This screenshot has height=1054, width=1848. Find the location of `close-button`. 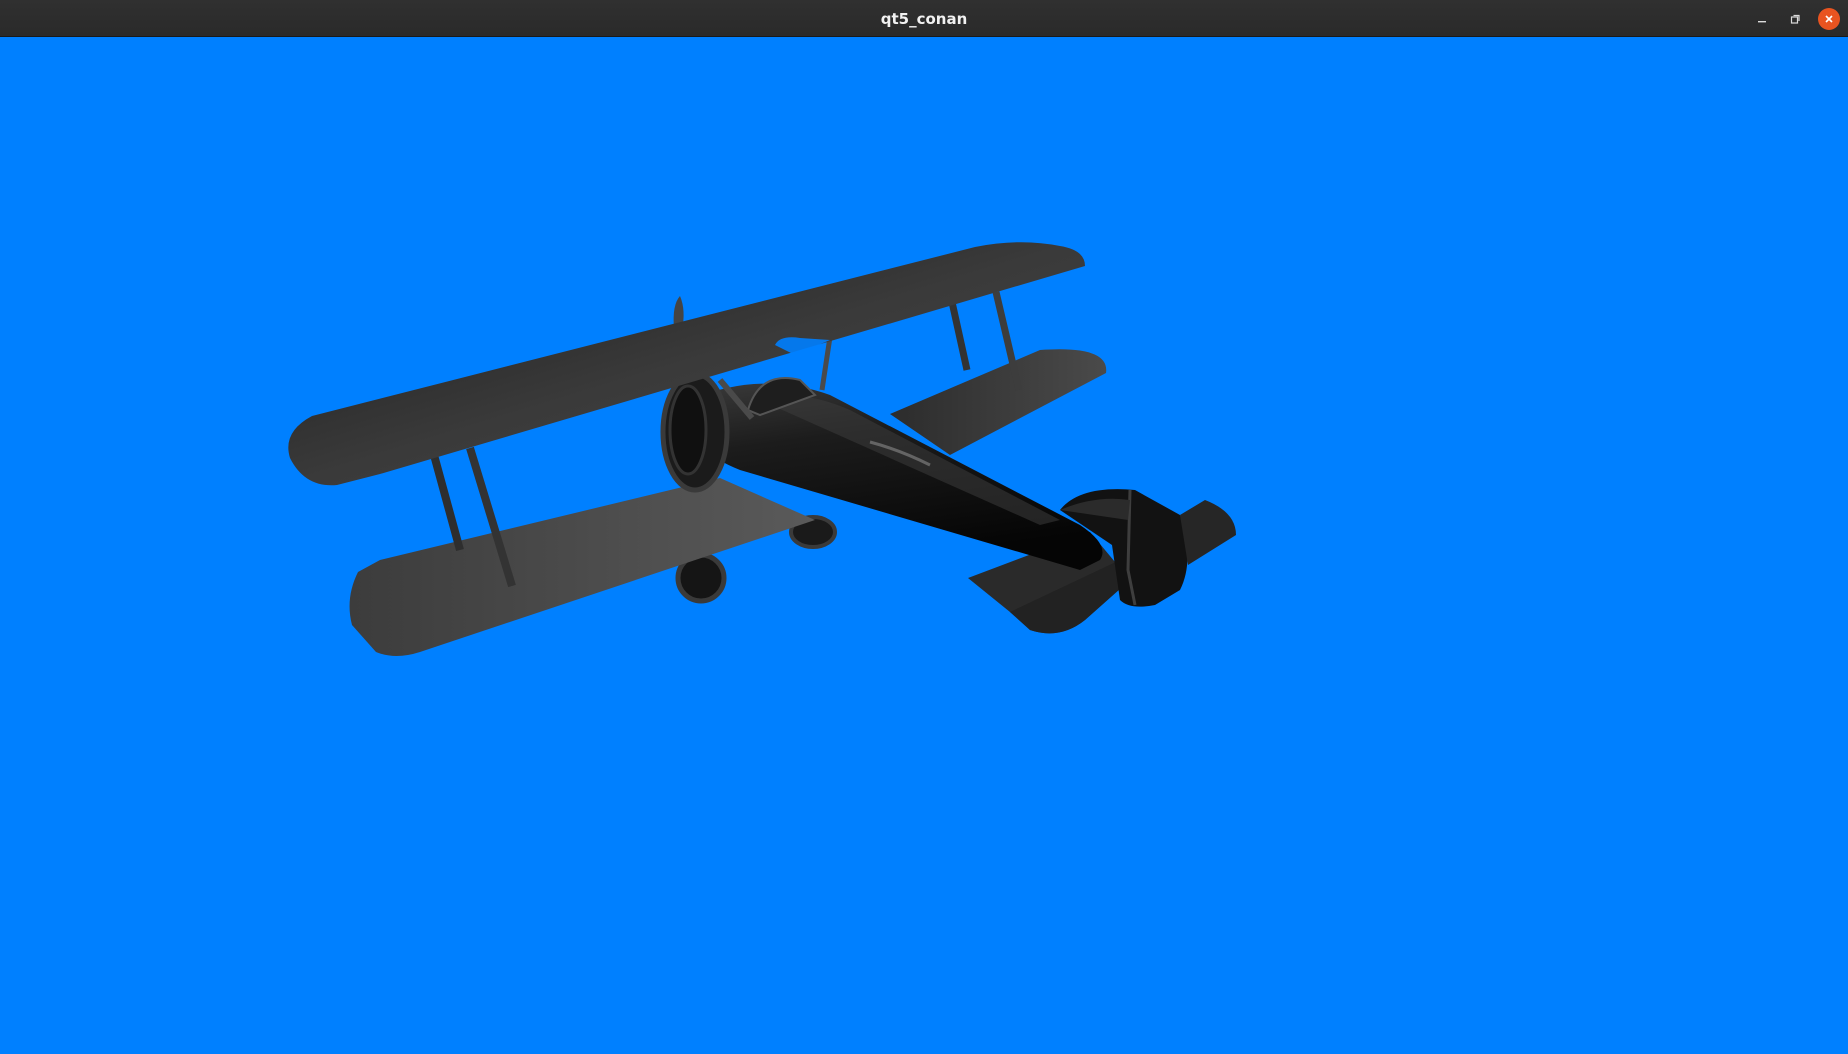

close-button is located at coordinates (1829, 19).